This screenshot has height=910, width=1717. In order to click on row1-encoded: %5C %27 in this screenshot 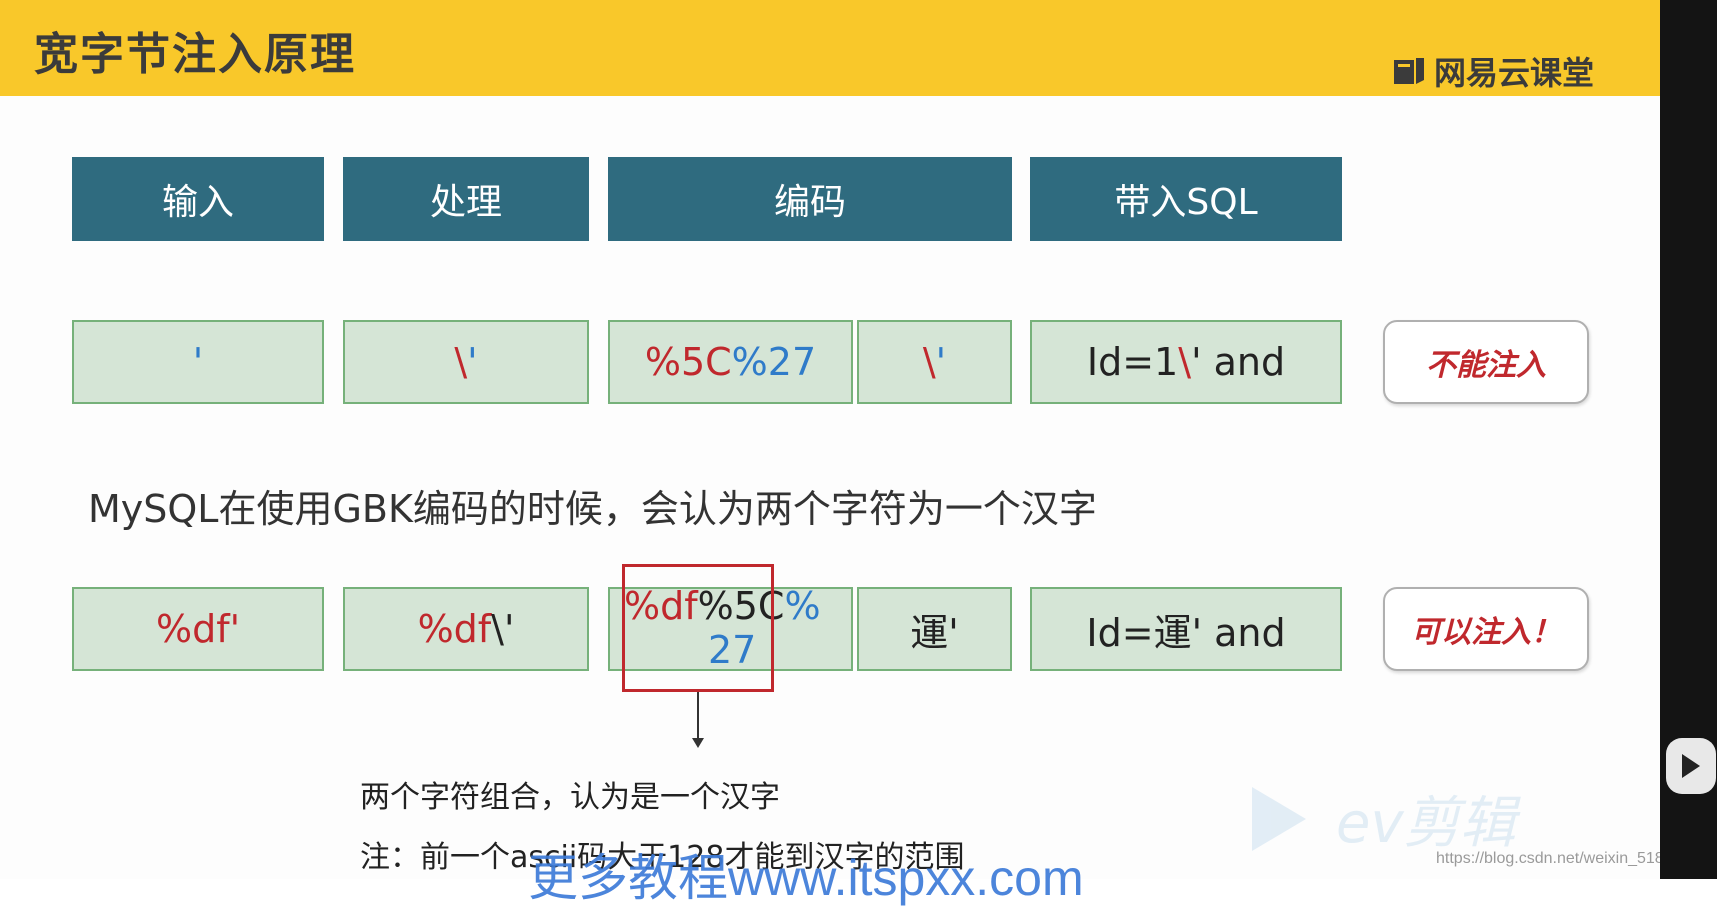, I will do `click(730, 362)`.